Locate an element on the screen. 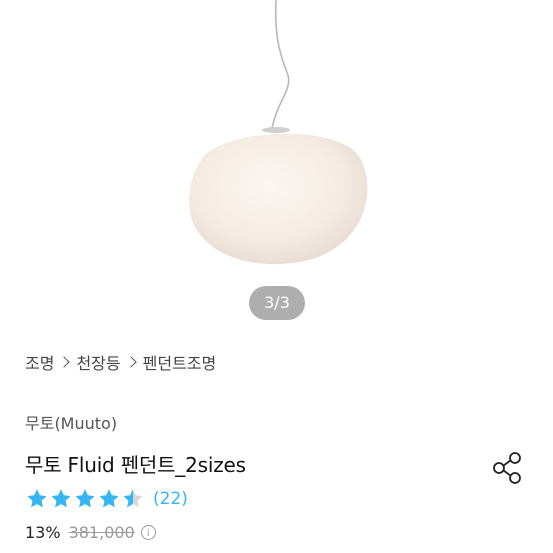 This screenshot has height=553, width=553. review-count: (22) is located at coordinates (170, 499).